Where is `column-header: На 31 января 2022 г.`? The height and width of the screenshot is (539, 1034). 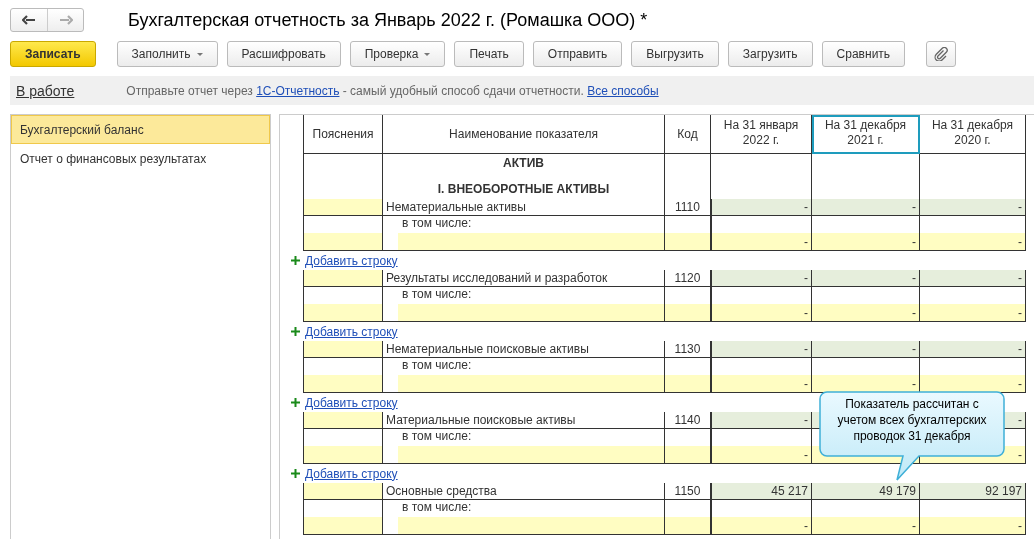 column-header: На 31 января 2022 г. is located at coordinates (761, 134).